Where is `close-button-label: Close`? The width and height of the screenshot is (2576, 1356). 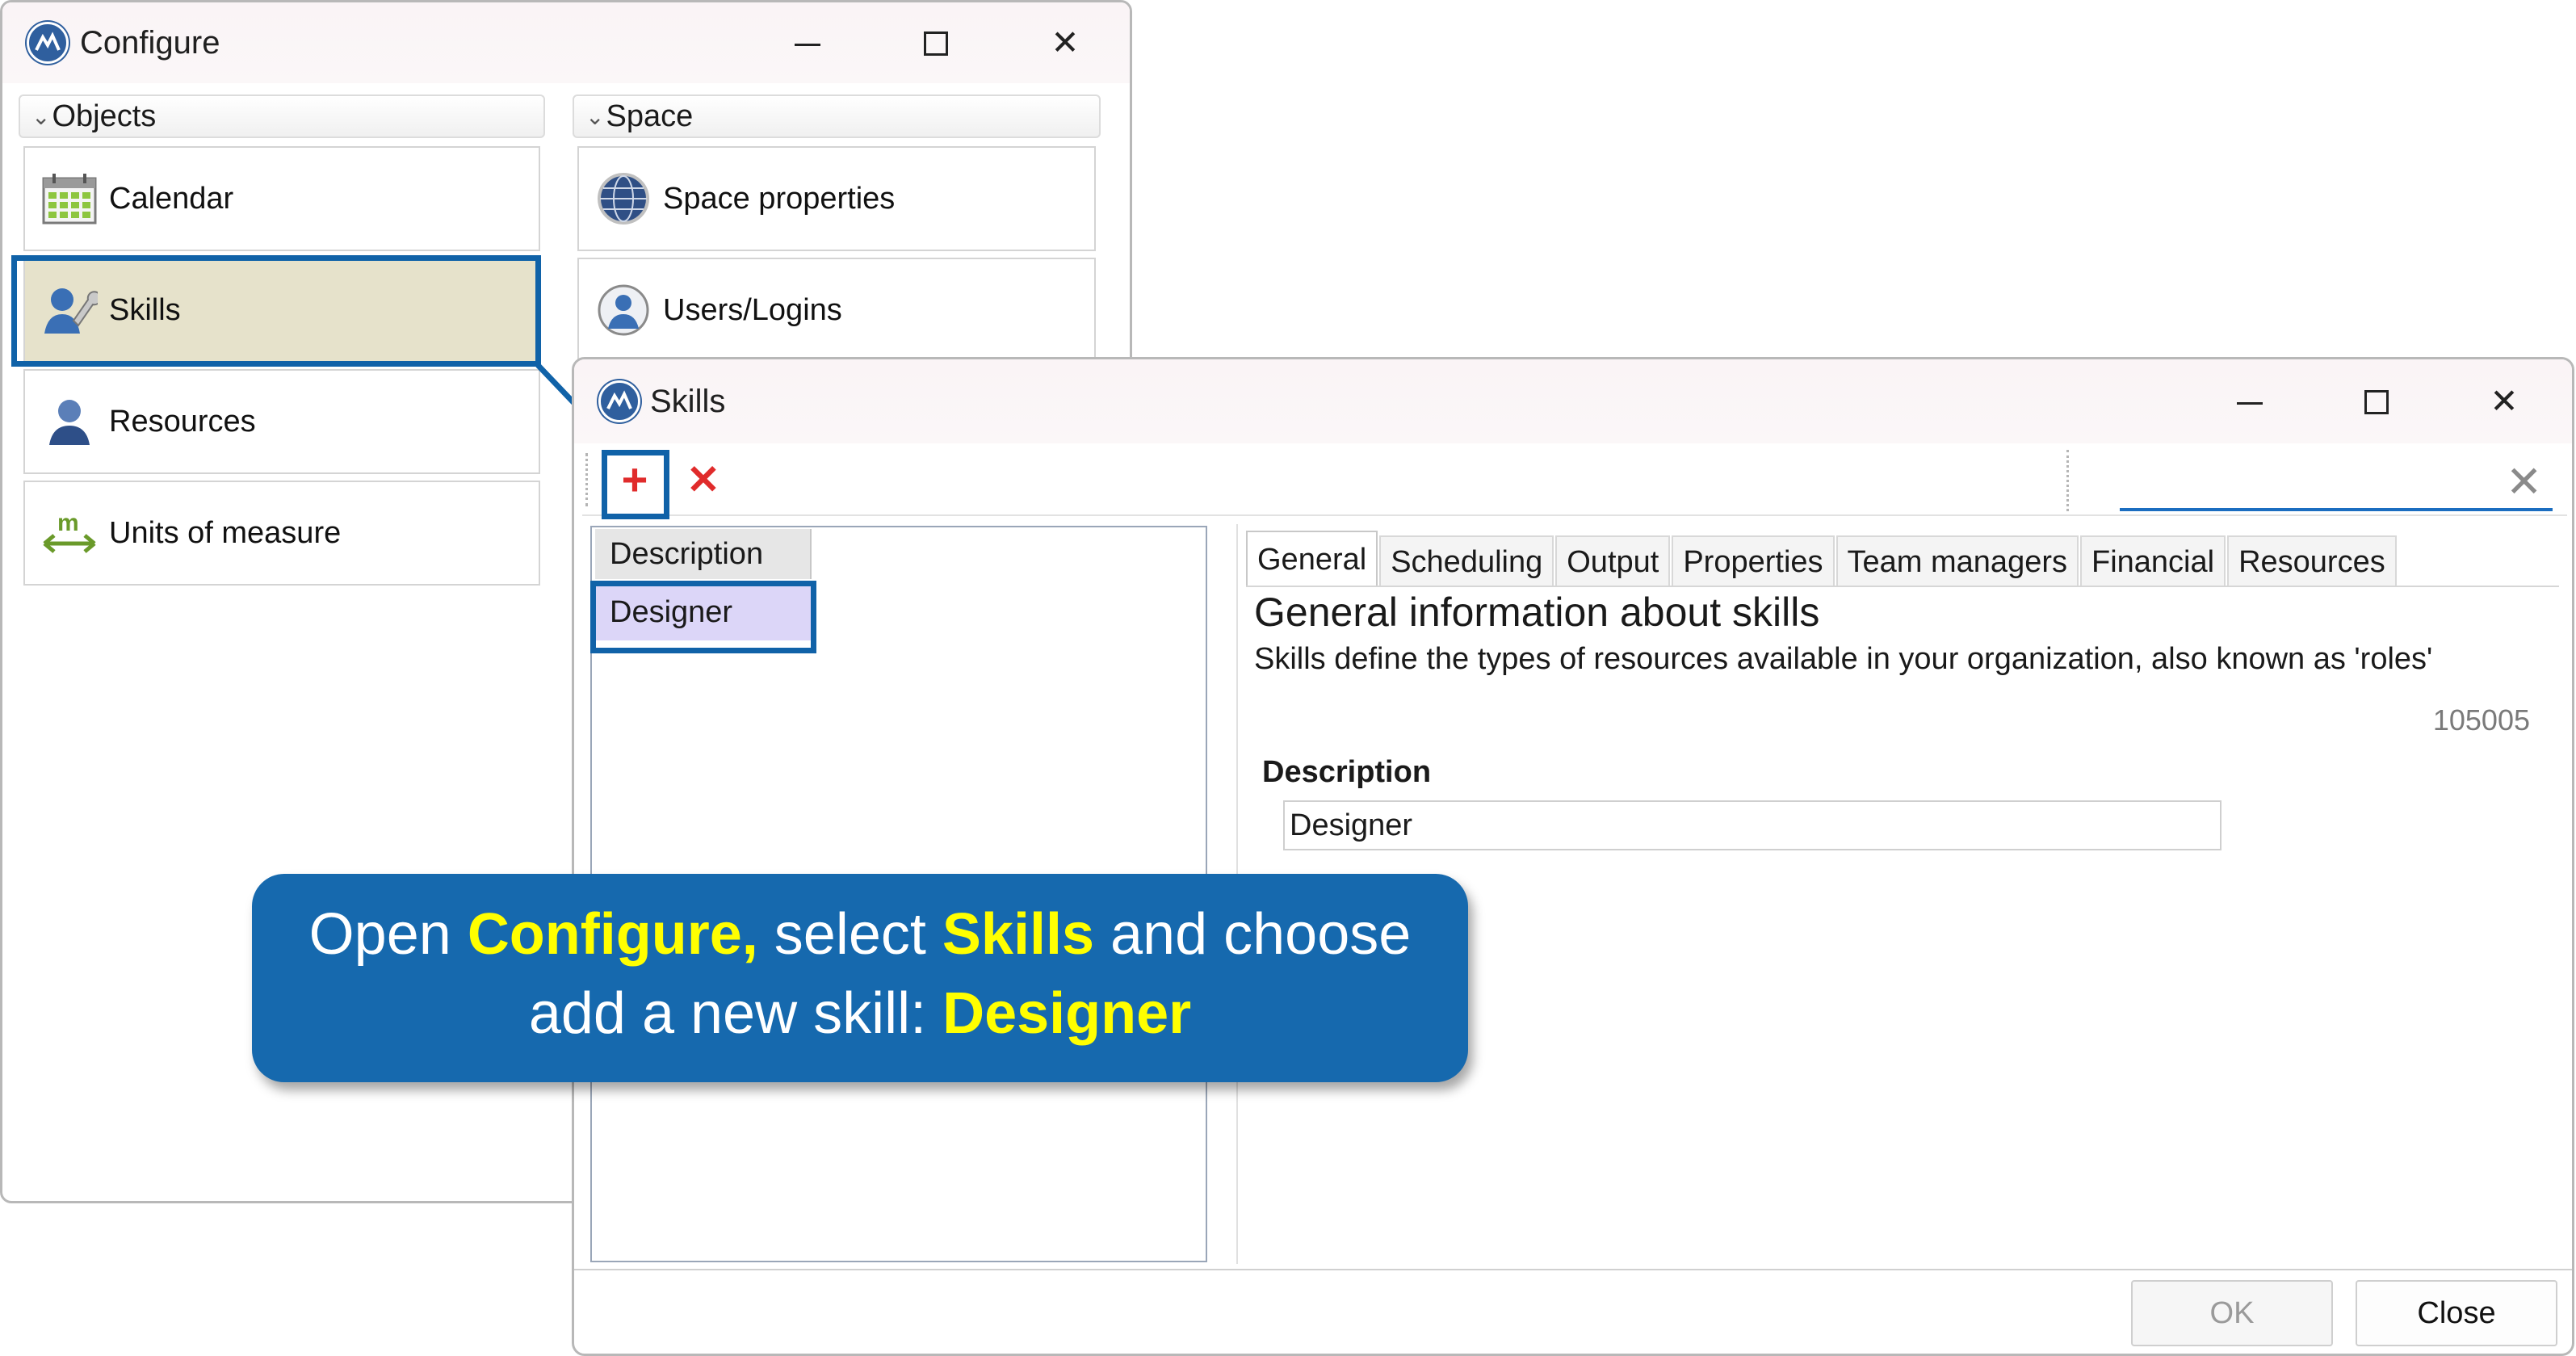 close-button-label: Close is located at coordinates (2456, 1313).